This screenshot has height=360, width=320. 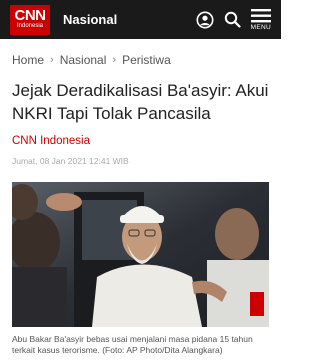 What do you see at coordinates (140, 141) in the screenshot?
I see `article-source: CNN Indonesia` at bounding box center [140, 141].